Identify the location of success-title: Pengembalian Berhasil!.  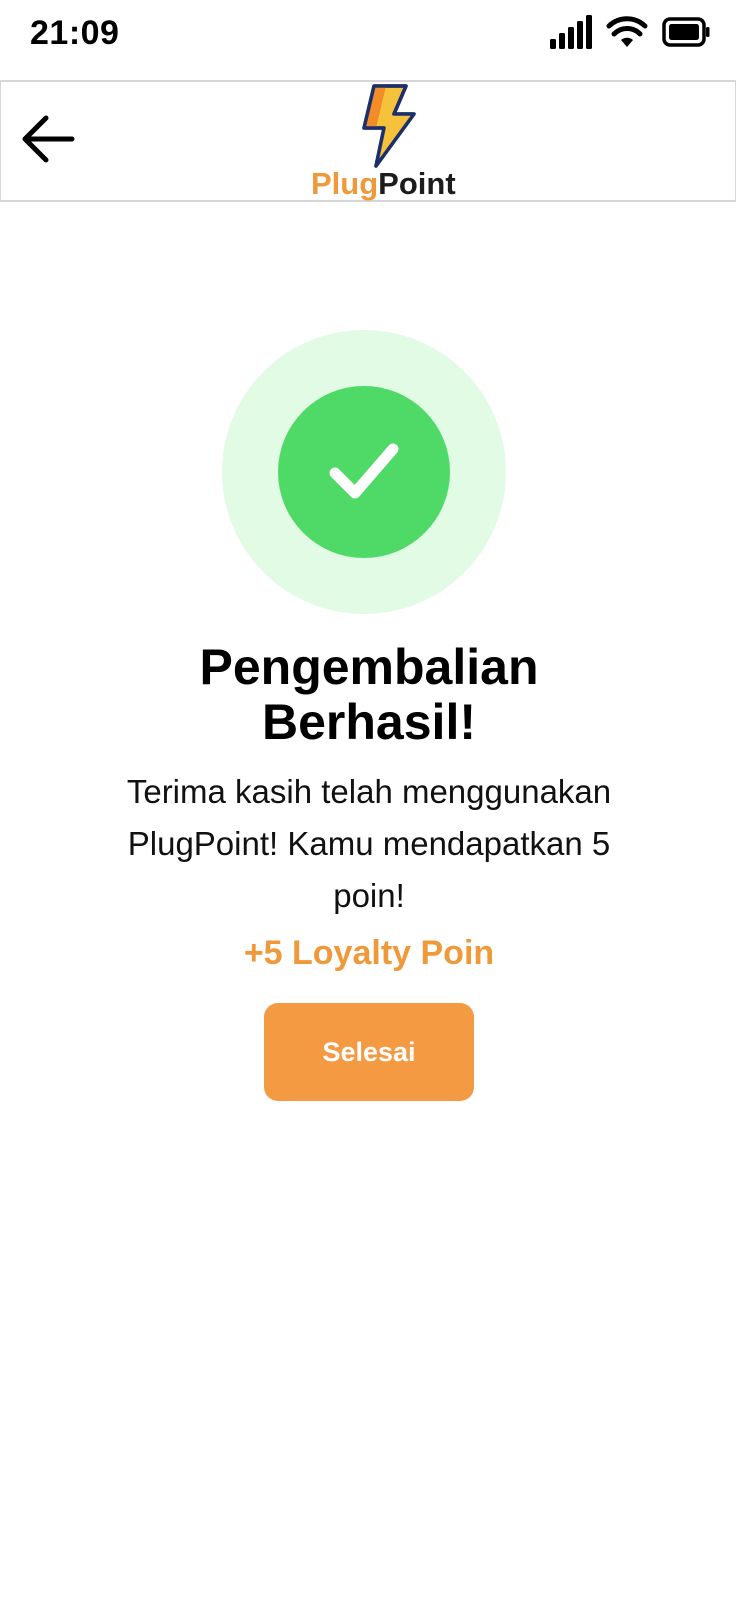
(369, 695).